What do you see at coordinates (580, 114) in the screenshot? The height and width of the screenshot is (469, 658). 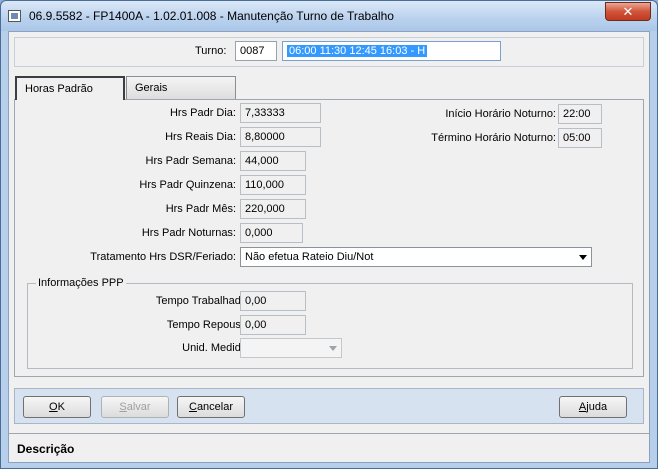 I see `inicio-noturno-field: 22:00` at bounding box center [580, 114].